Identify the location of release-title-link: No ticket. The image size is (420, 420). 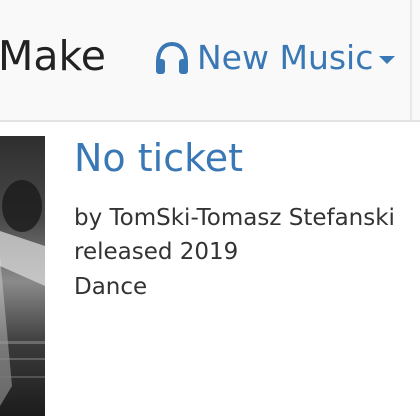
(158, 158).